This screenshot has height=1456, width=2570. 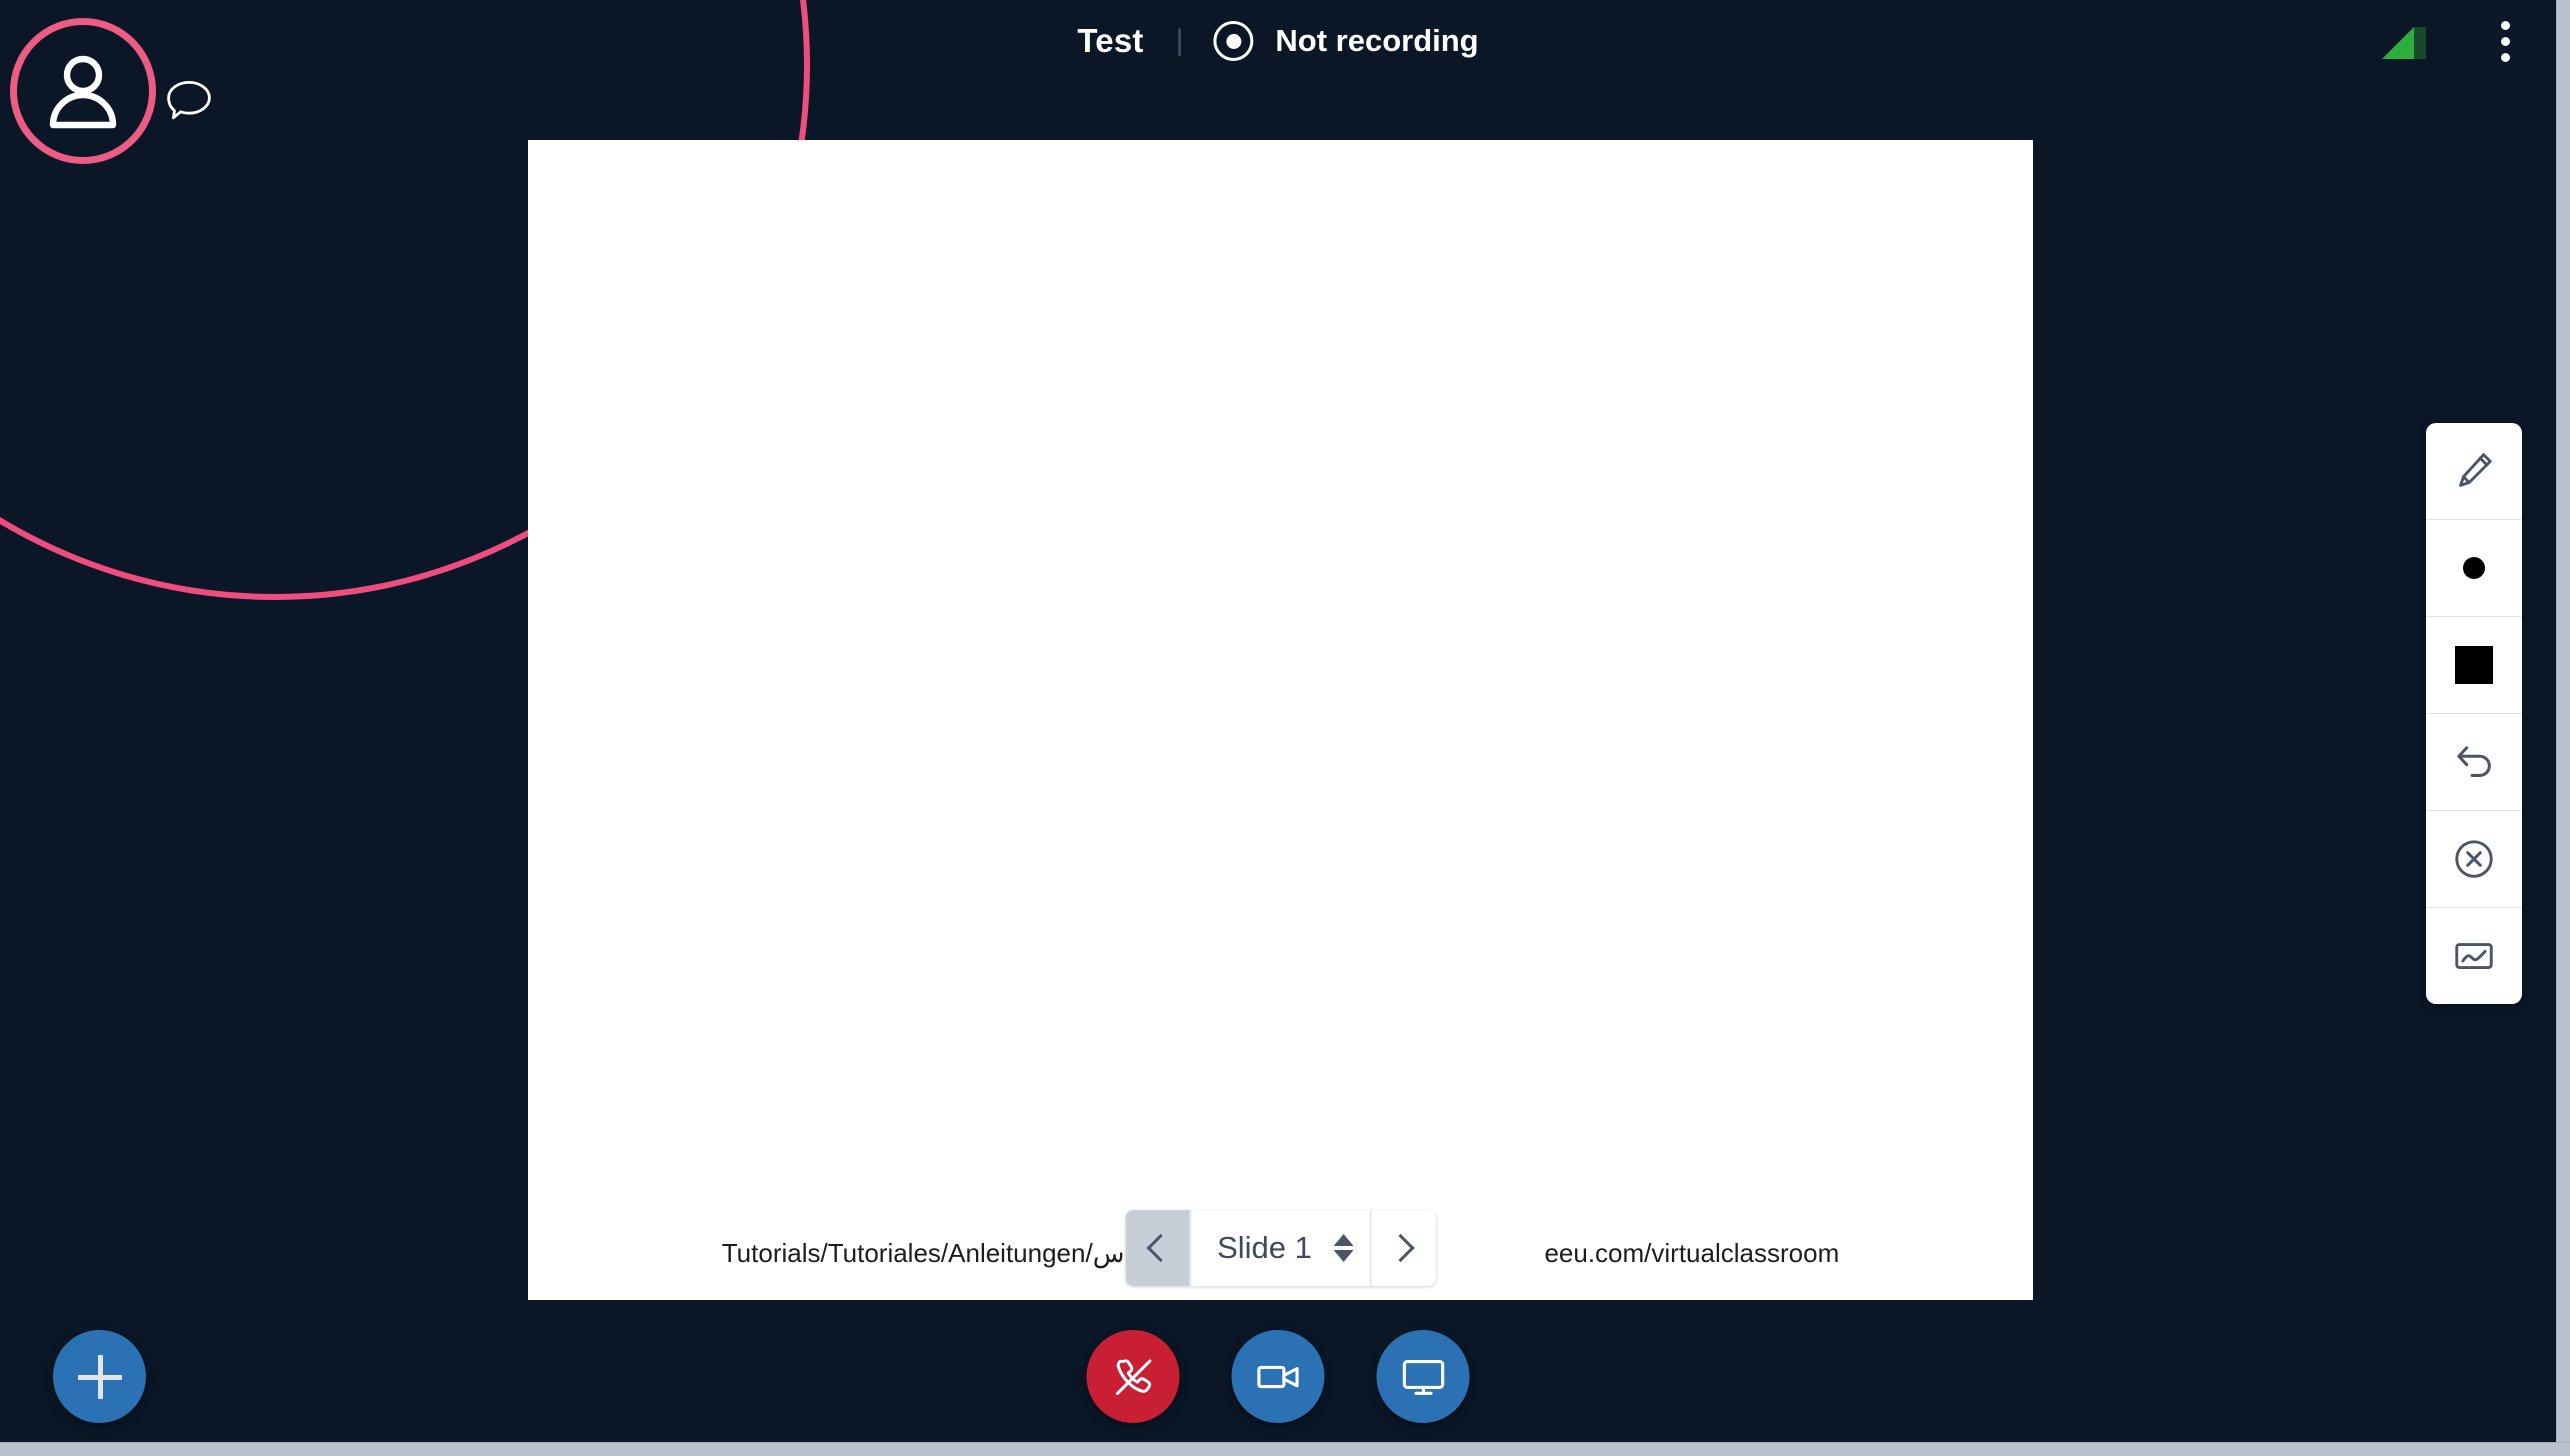 I want to click on avatar, so click(x=83, y=91).